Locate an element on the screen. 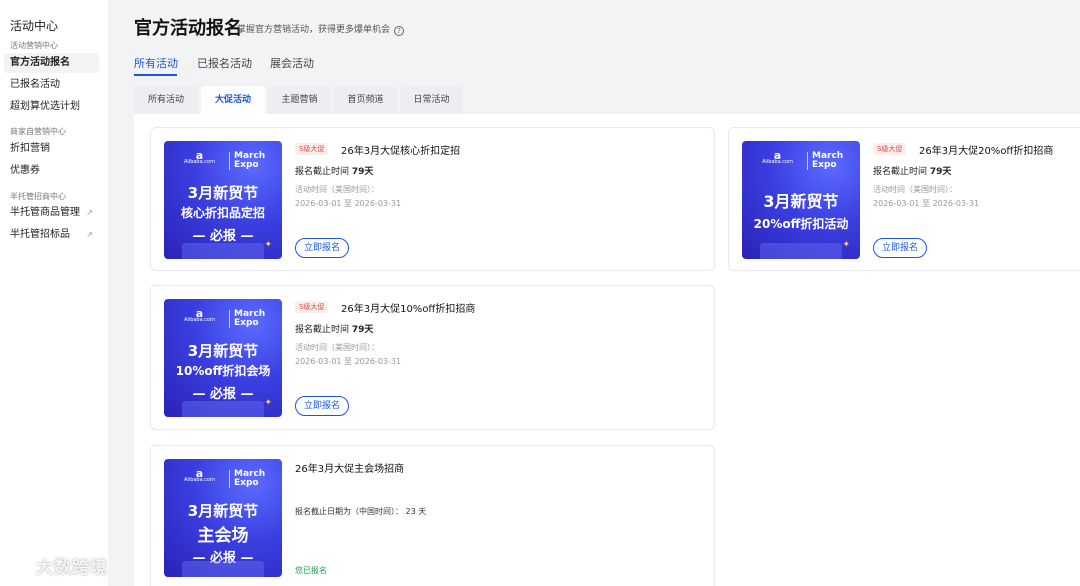  activity-banner-image: a Alibaba.com March Expo 3月新贸节 主会场 — 必报 — is located at coordinates (223, 518).